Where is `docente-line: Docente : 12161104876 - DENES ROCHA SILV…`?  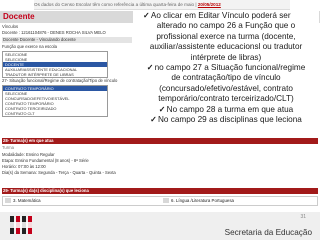 docente-line: Docente : 12161104876 - DENES ROCHA SILV… is located at coordinates (54, 32).